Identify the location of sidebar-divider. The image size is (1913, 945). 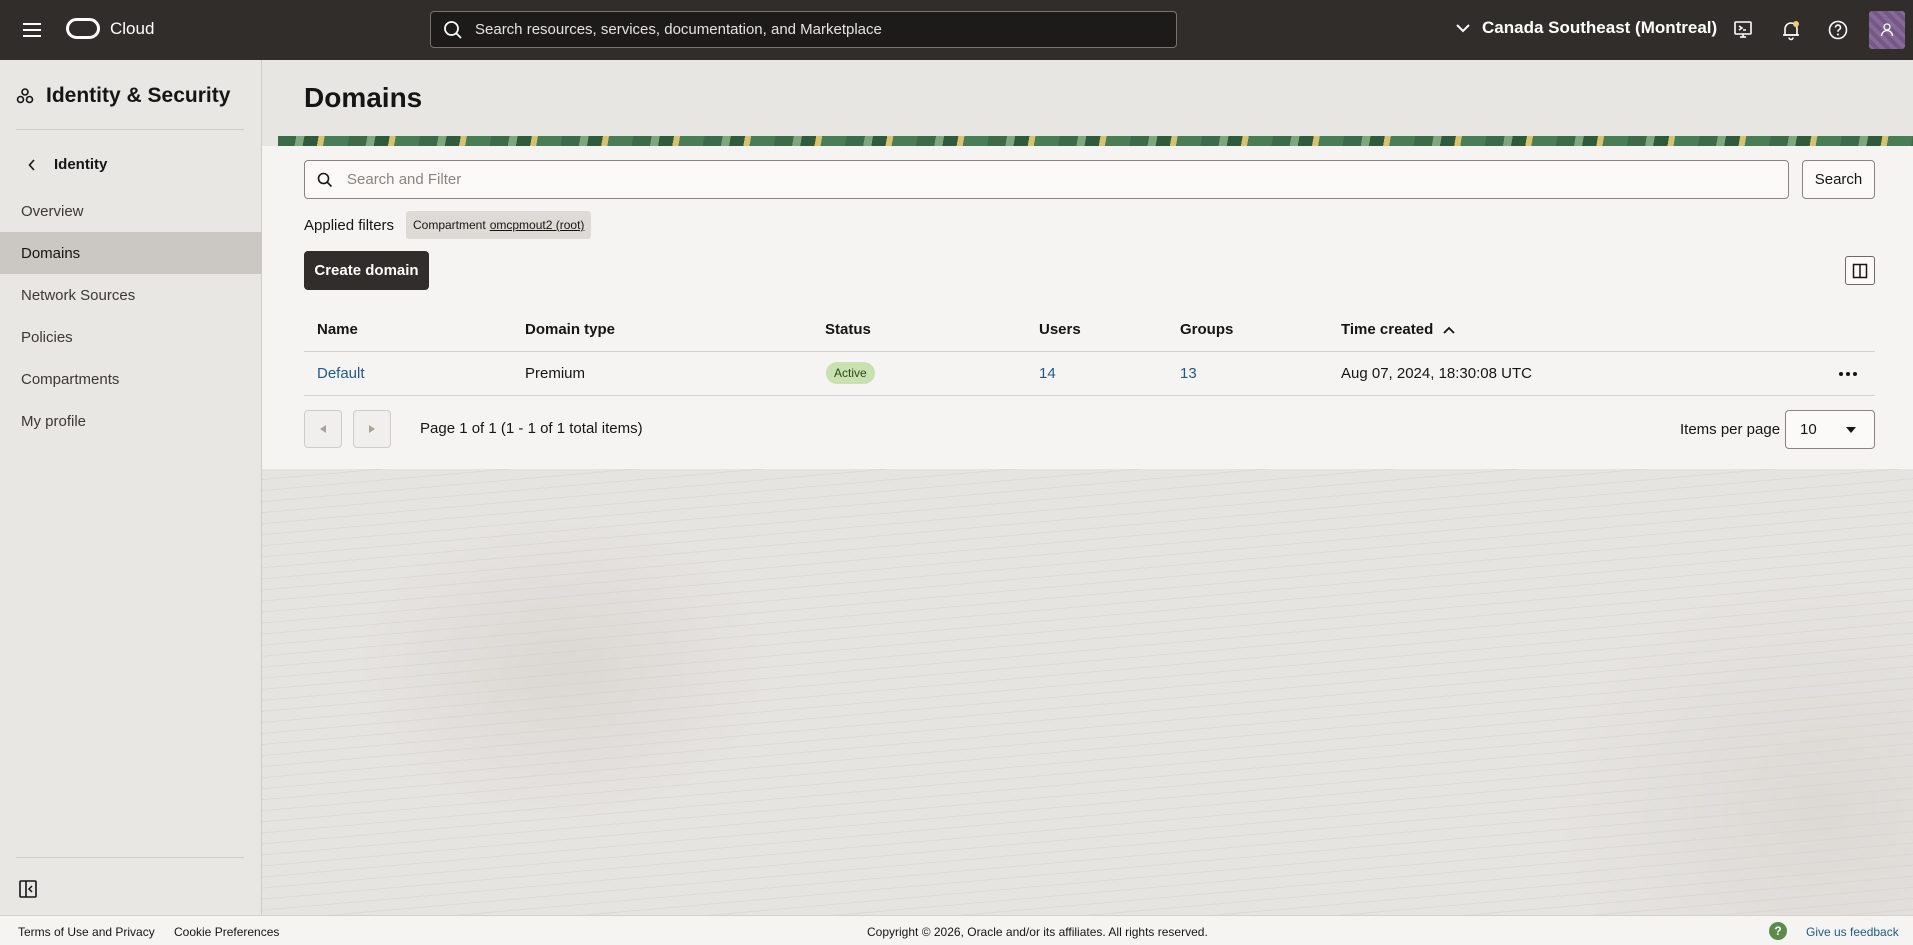
(130, 129).